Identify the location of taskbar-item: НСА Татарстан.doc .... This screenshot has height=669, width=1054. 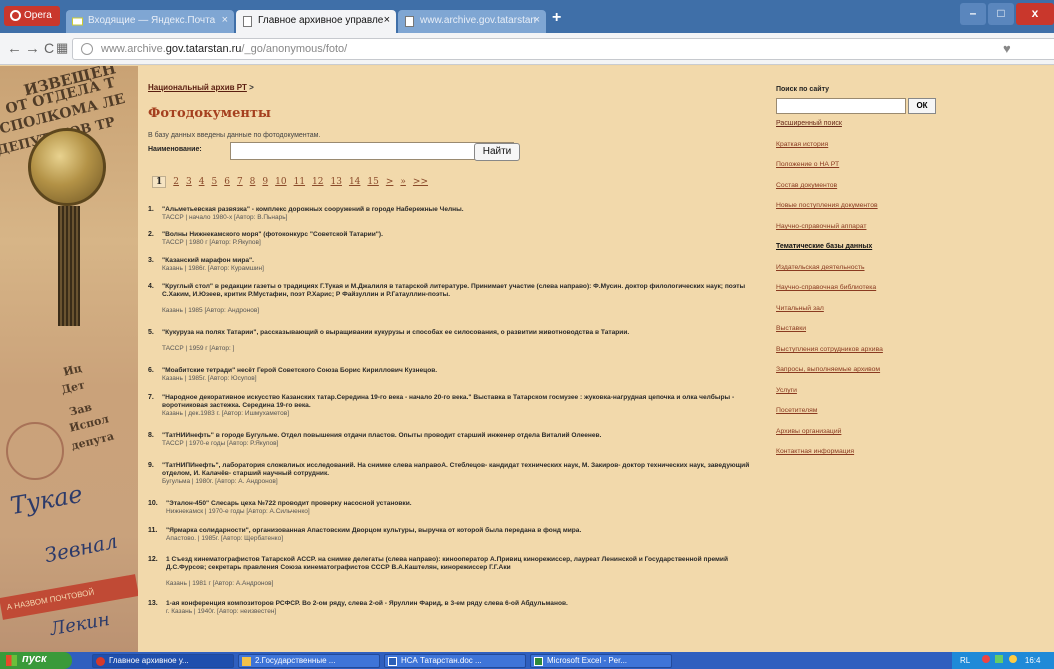
(455, 661).